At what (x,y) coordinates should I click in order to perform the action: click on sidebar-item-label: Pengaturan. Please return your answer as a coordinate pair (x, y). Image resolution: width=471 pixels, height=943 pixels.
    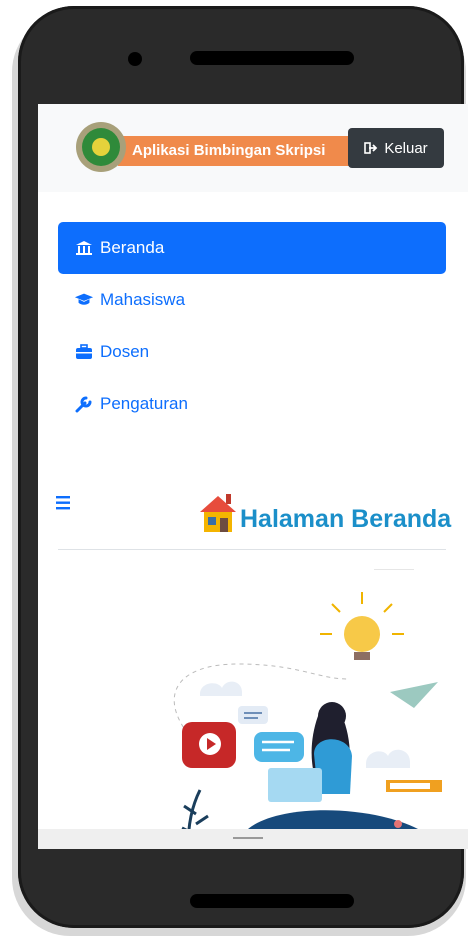
    Looking at the image, I should click on (144, 403).